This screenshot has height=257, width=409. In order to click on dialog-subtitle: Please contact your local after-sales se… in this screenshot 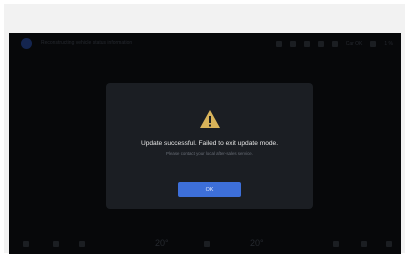, I will do `click(209, 153)`.